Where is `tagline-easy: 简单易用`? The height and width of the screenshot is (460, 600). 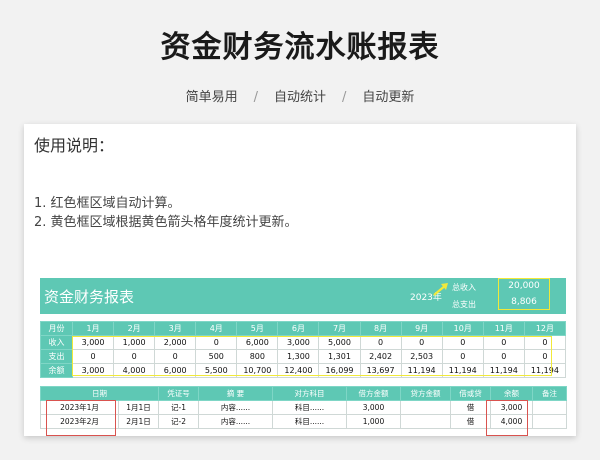
tagline-easy: 简单易用 is located at coordinates (211, 97).